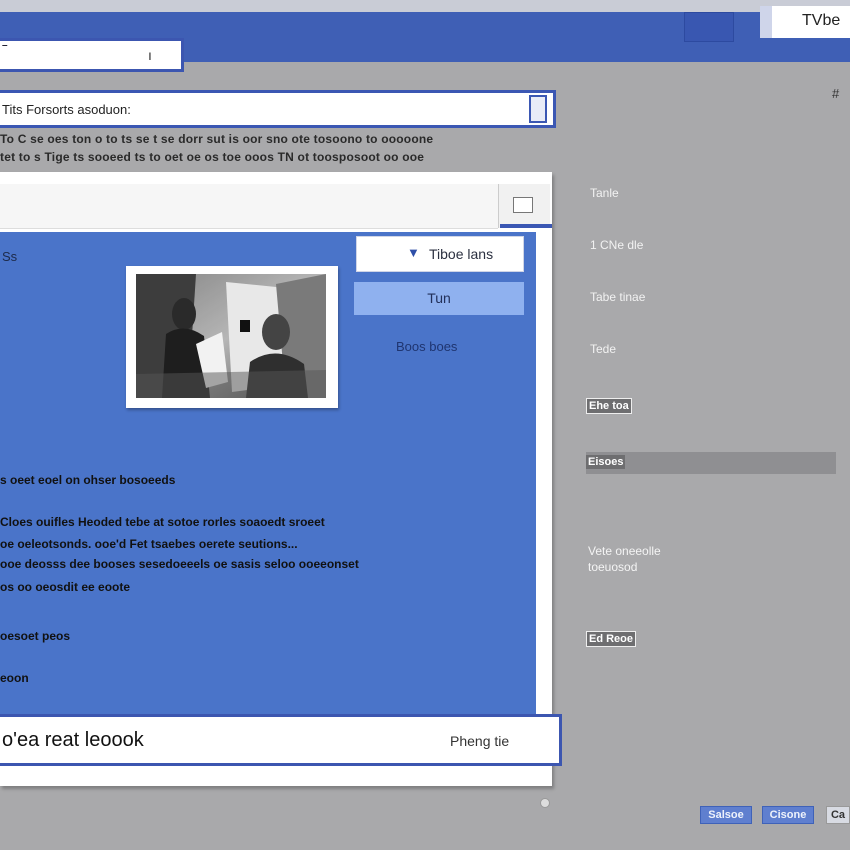 This screenshot has height=850, width=850. I want to click on sidebar-tag-3: Ed Reoe, so click(611, 639).